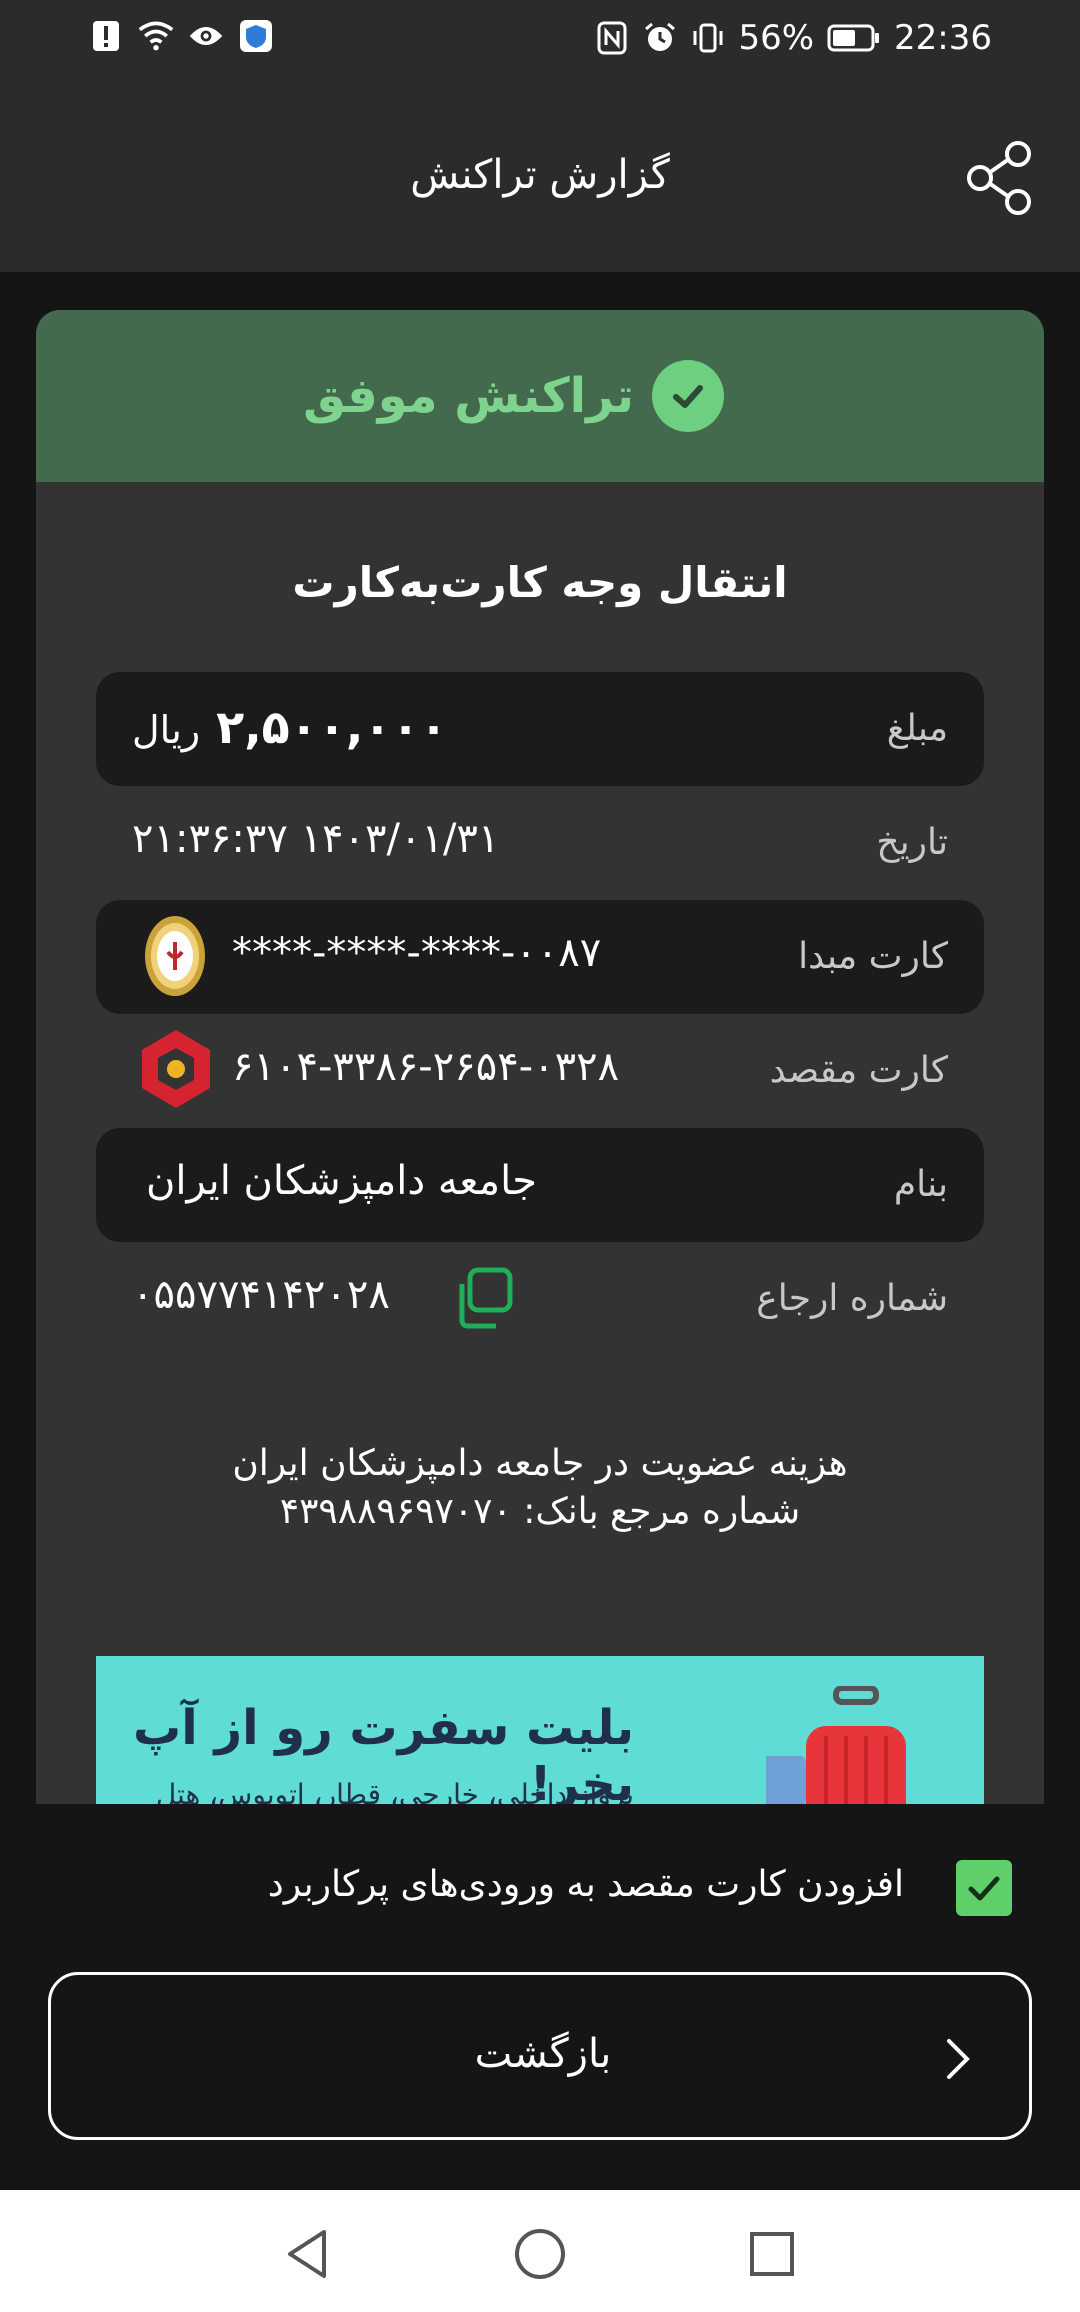 Image resolution: width=1080 pixels, height=2312 pixels. Describe the element at coordinates (831, 1744) in the screenshot. I see `suitcase-icon` at that location.